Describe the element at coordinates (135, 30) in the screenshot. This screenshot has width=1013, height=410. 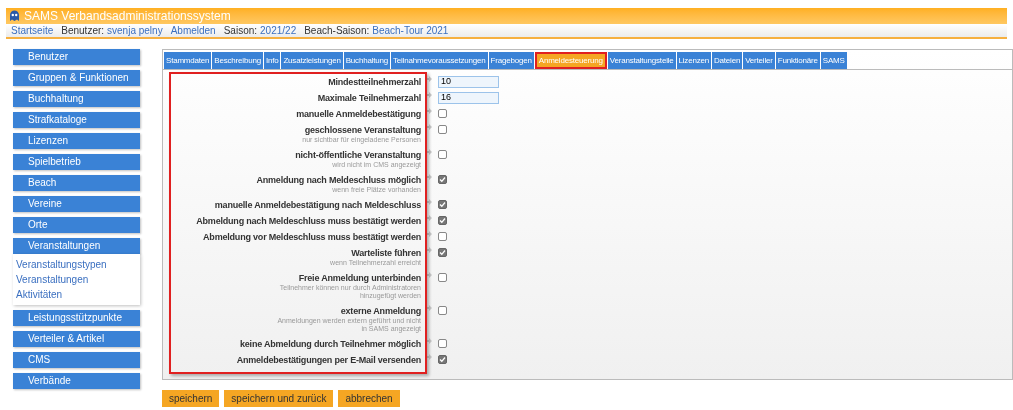
I see `nav-link: svenja pelny` at that location.